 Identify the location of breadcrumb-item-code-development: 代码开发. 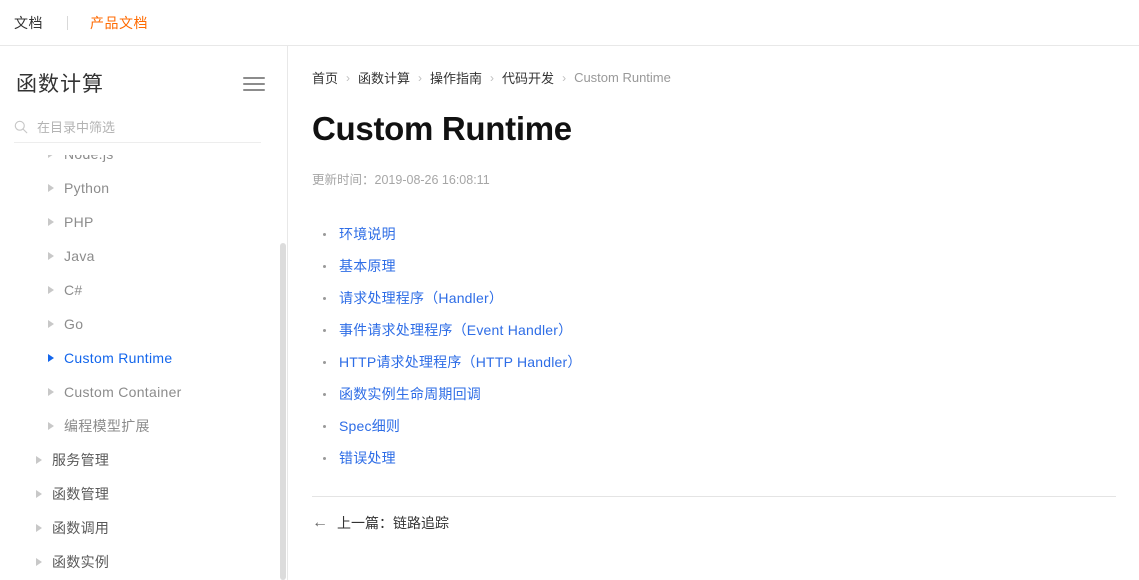
(528, 77).